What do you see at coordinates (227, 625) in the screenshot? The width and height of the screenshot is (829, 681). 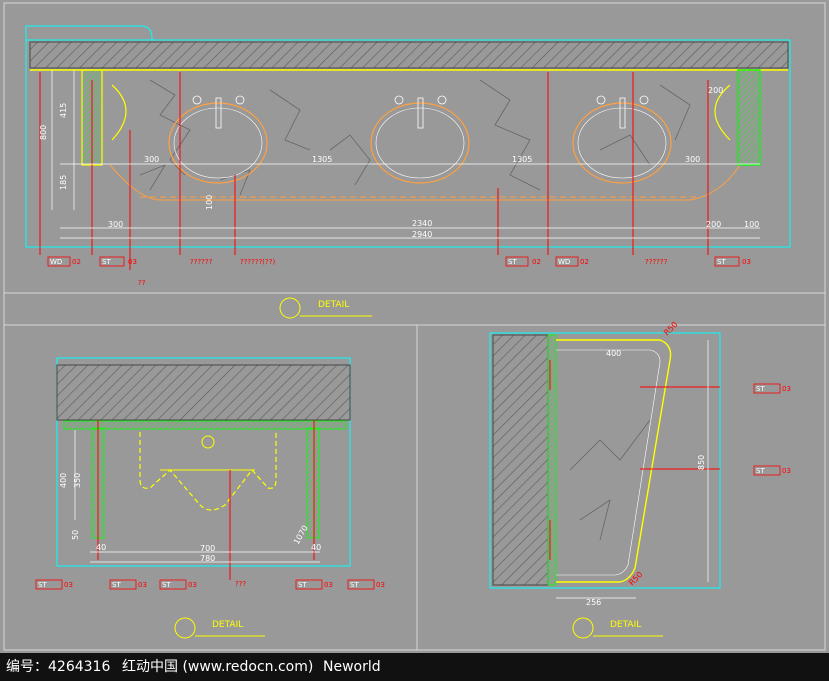 I see `detail-label-left: DETAIL` at bounding box center [227, 625].